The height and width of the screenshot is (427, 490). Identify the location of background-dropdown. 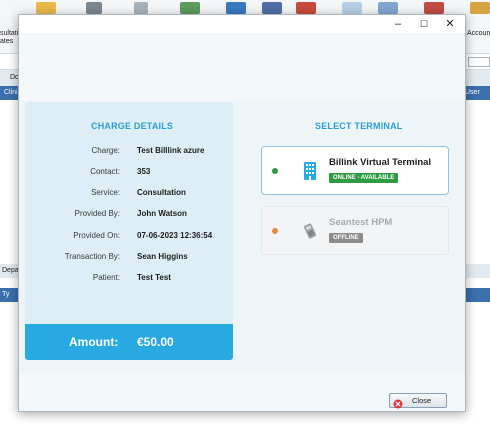
(479, 62).